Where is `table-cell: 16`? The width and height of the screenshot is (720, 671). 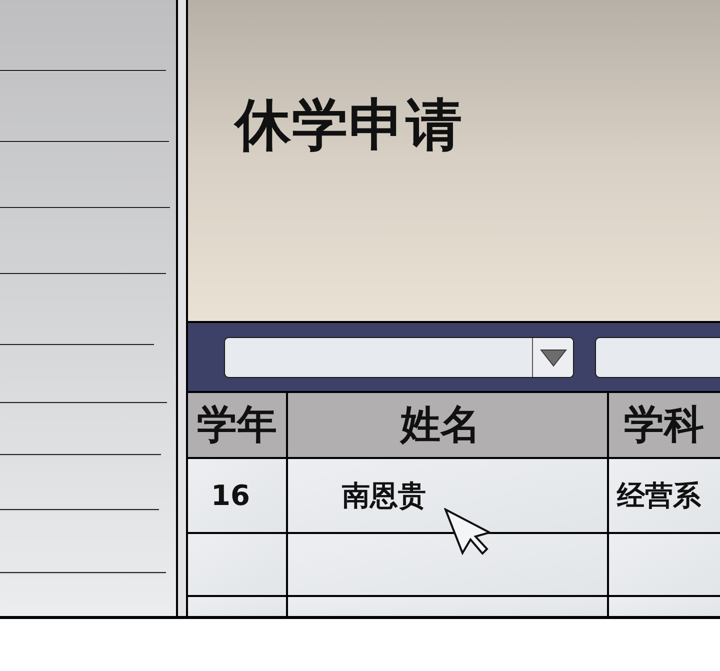 table-cell: 16 is located at coordinates (238, 495).